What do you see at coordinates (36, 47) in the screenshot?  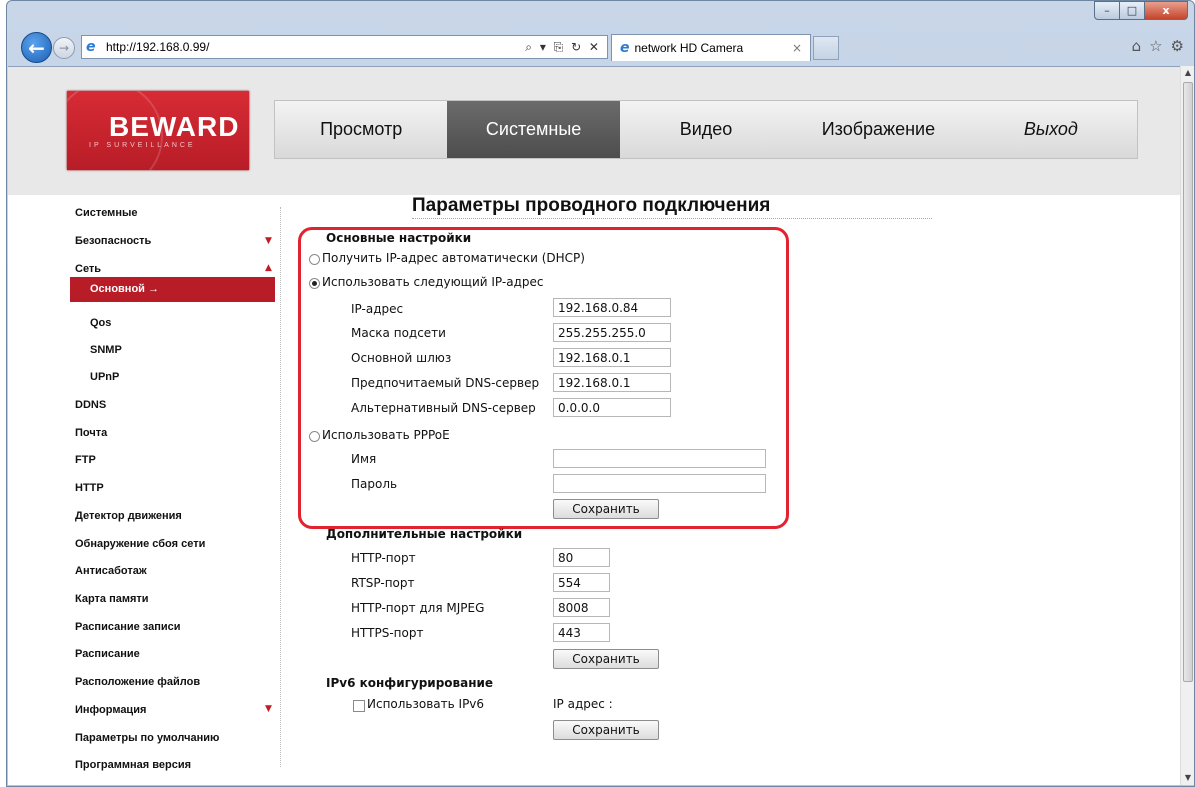 I see `back-button: ←` at bounding box center [36, 47].